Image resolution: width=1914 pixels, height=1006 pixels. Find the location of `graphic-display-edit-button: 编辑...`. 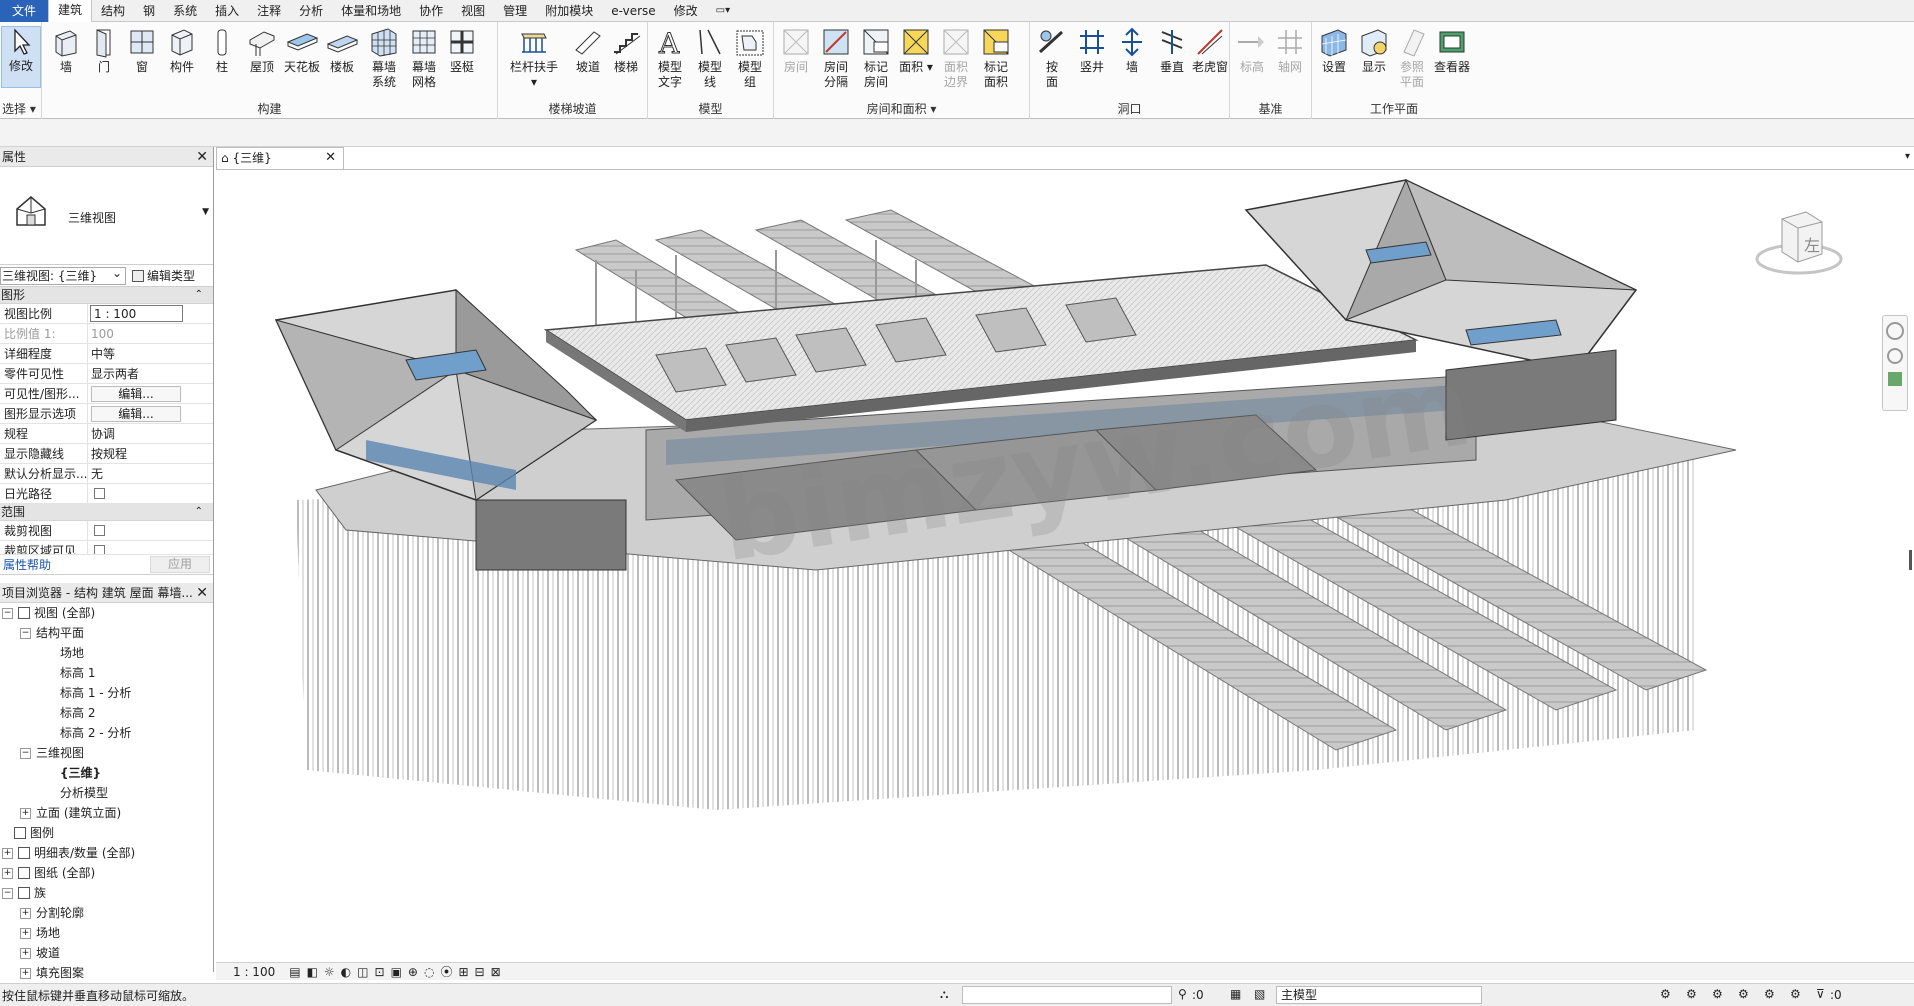

graphic-display-edit-button: 编辑... is located at coordinates (136, 414).